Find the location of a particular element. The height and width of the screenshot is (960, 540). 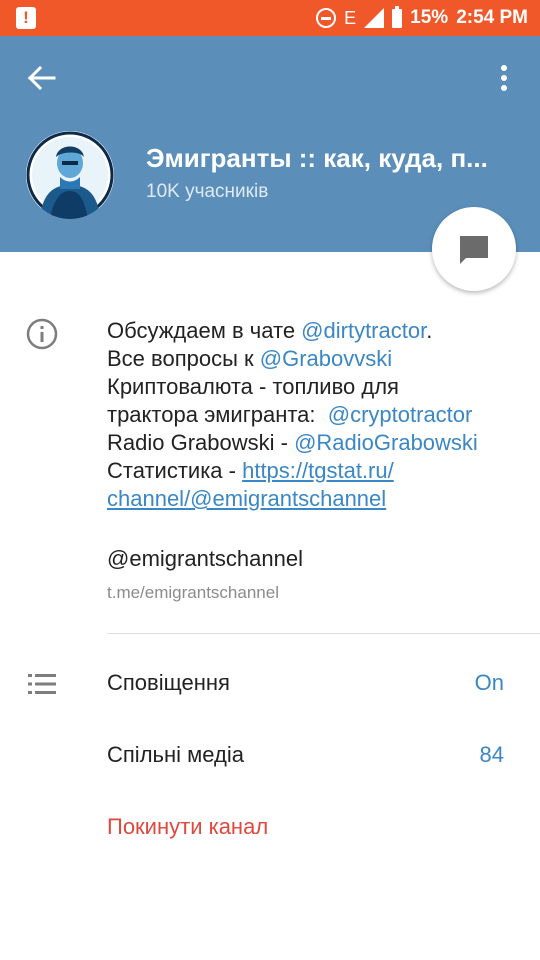

channel-avatar is located at coordinates (70, 175).